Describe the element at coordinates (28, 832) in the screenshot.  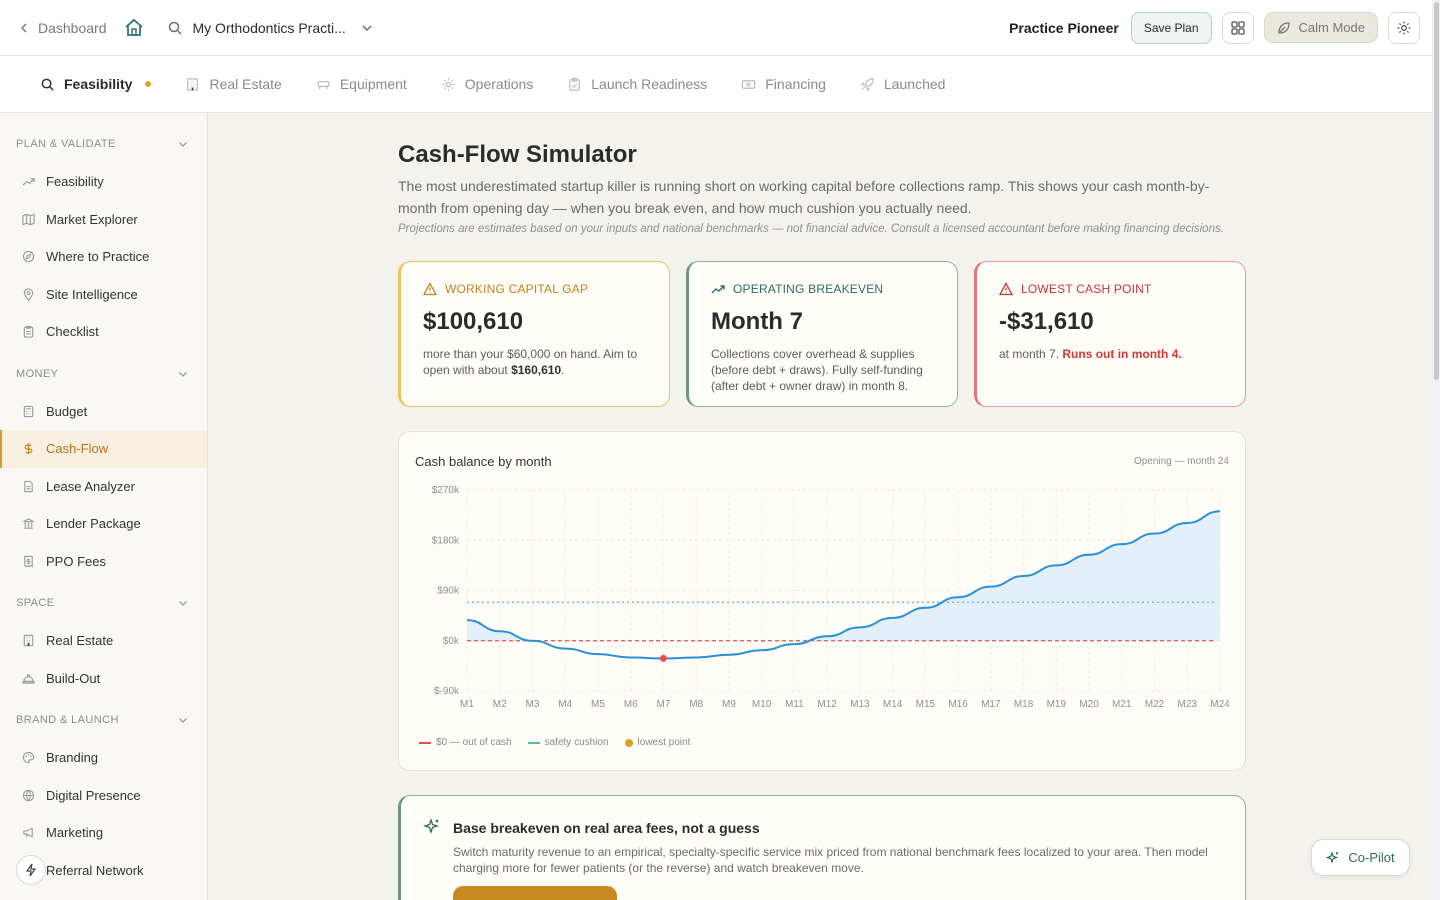
I see `megaphone-icon` at that location.